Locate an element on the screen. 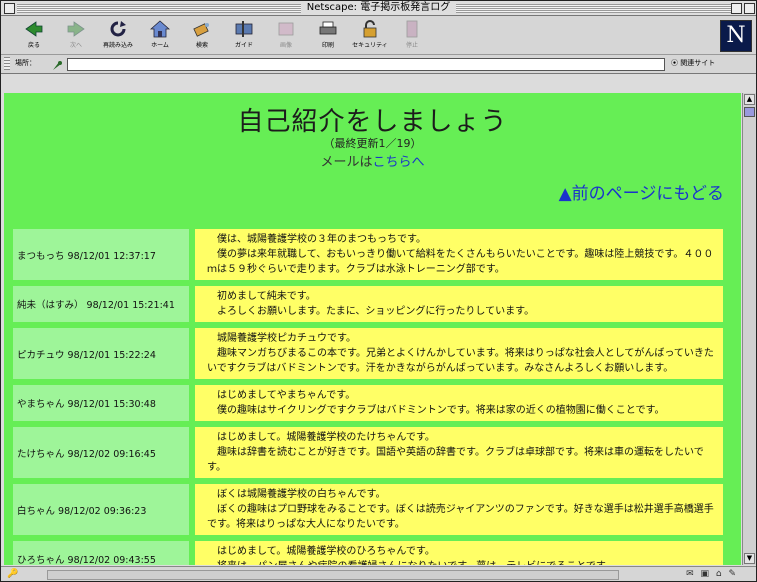 The width and height of the screenshot is (757, 582). images-button: 画像 is located at coordinates (286, 35).